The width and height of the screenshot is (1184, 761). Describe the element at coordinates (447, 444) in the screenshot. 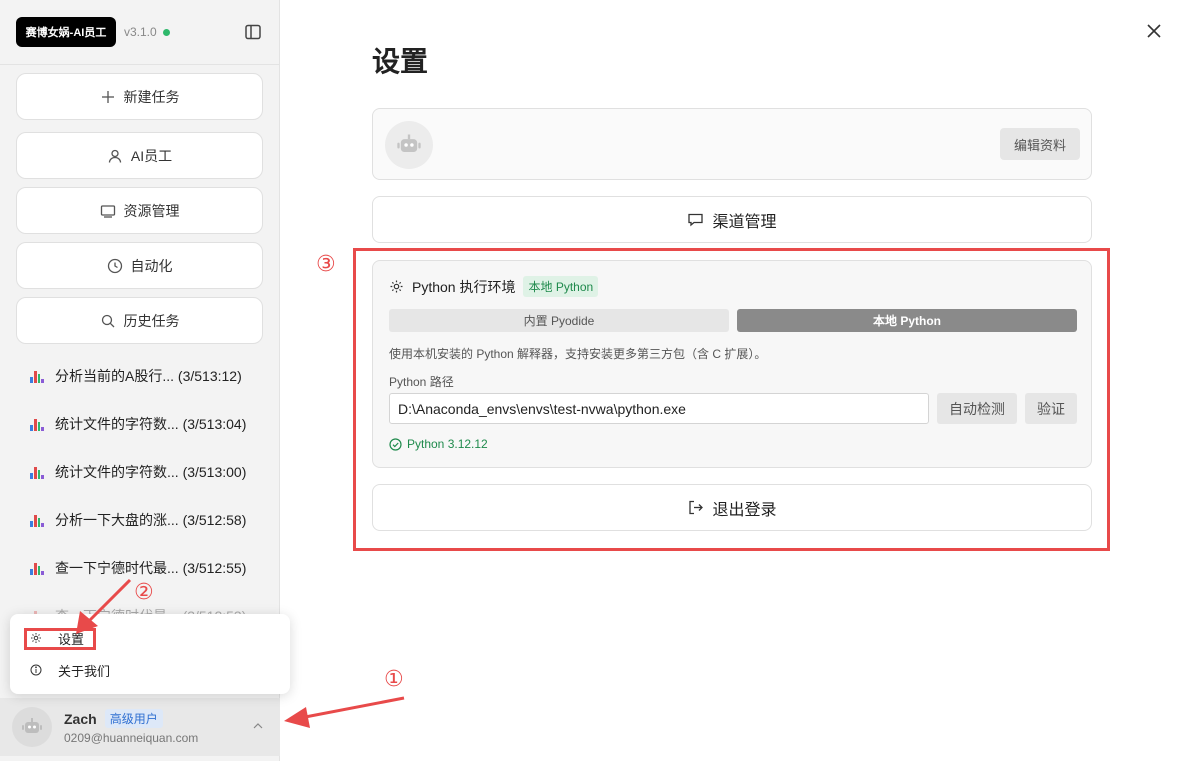

I see `python-version-text: Python 3.12.12` at that location.